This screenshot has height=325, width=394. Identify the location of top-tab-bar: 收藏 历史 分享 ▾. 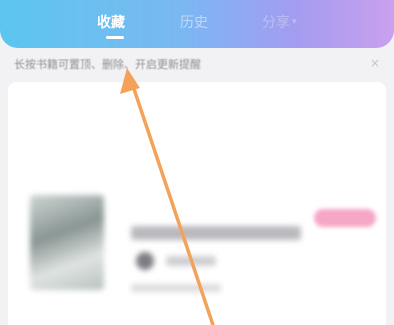
(197, 24).